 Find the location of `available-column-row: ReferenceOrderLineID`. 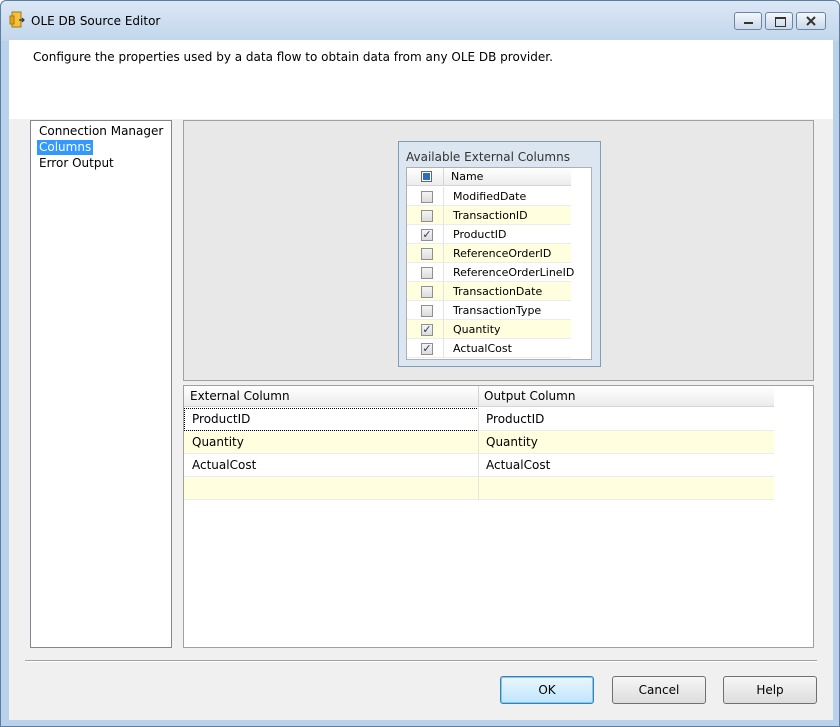

available-column-row: ReferenceOrderLineID is located at coordinates (491, 272).